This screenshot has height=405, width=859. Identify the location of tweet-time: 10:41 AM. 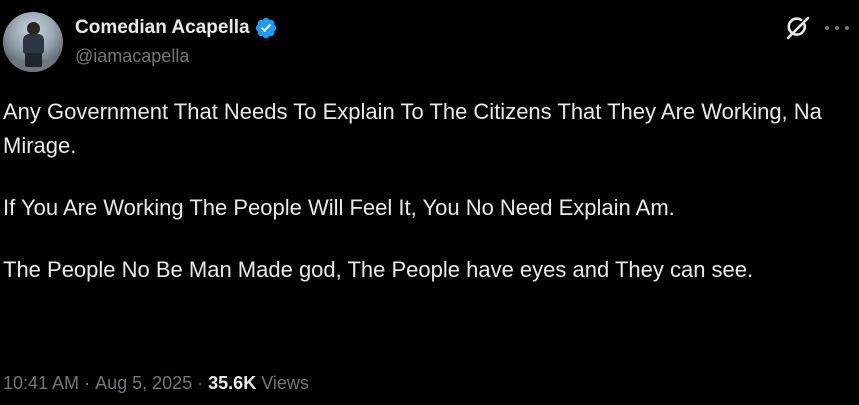
(41, 383).